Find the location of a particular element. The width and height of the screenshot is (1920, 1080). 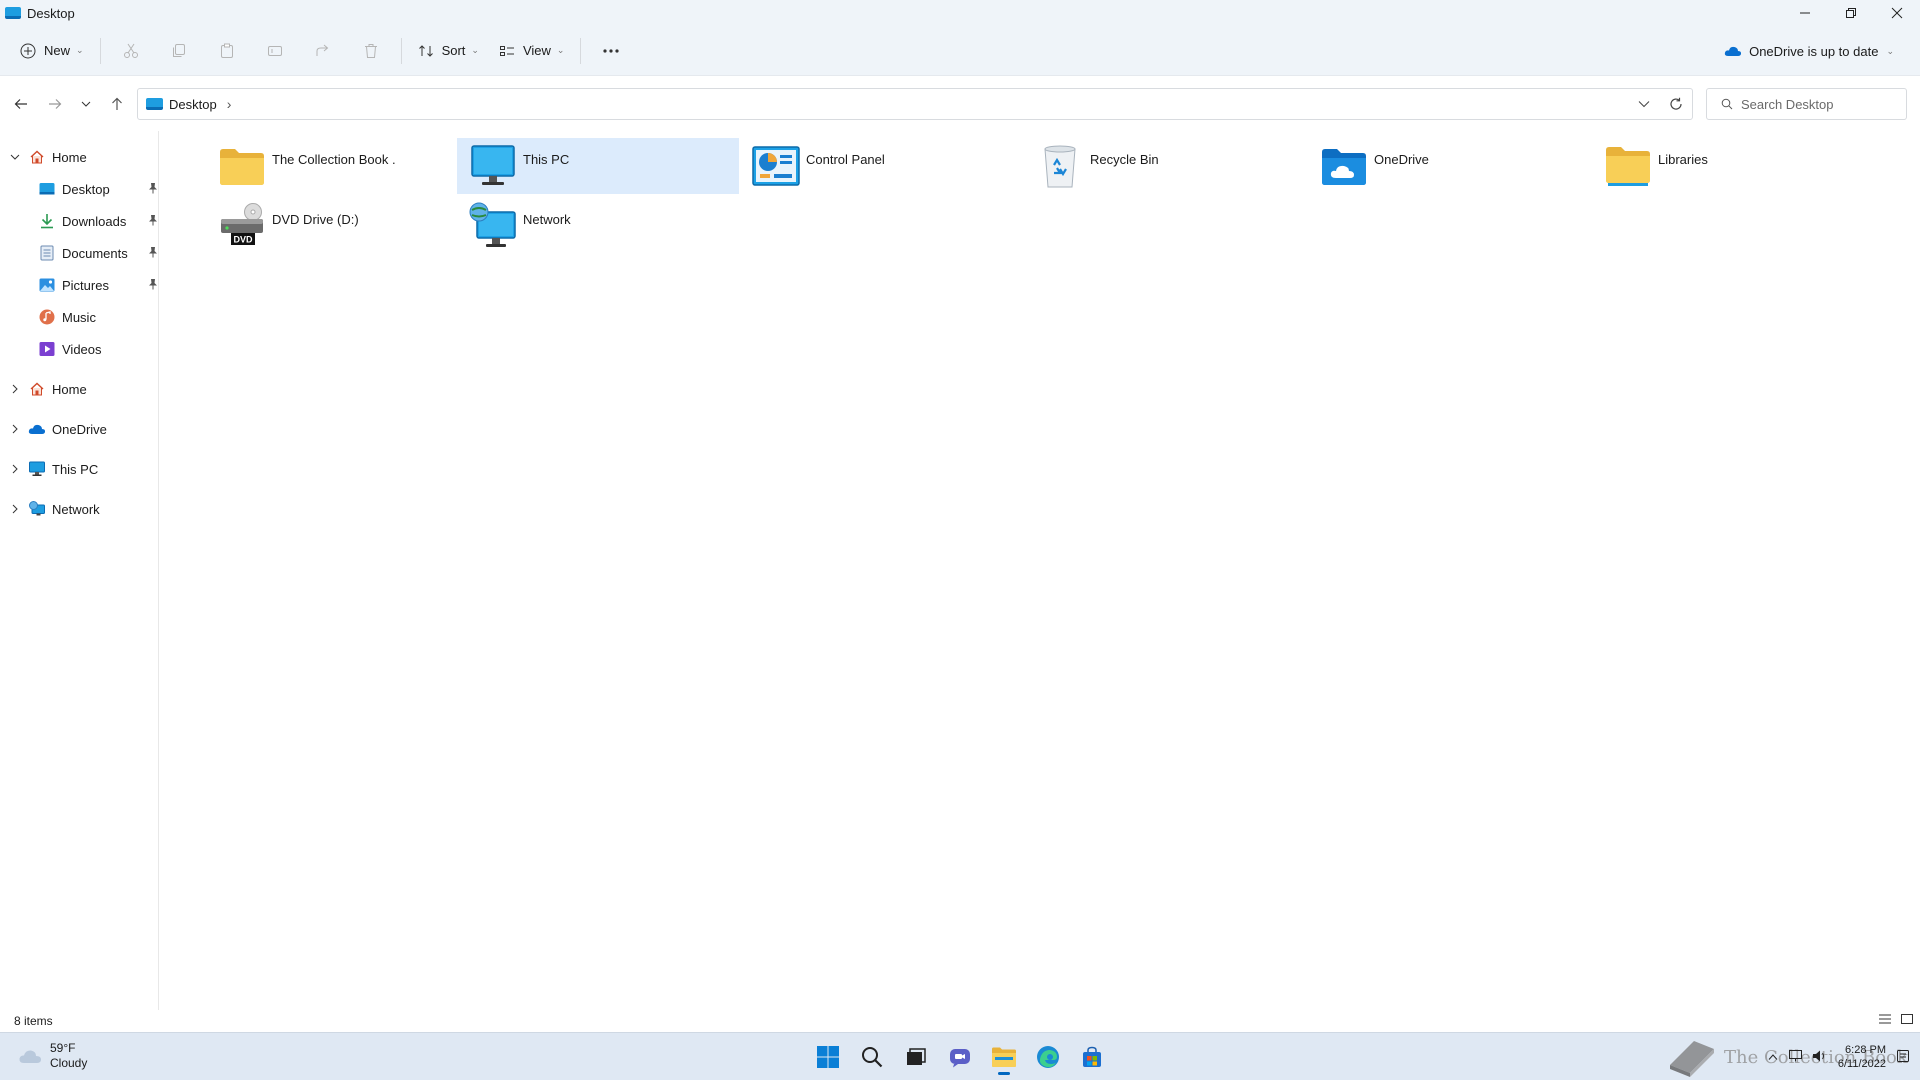

onedrive-status-button: OneDrive is up to date ⌄ is located at coordinates (1809, 51).